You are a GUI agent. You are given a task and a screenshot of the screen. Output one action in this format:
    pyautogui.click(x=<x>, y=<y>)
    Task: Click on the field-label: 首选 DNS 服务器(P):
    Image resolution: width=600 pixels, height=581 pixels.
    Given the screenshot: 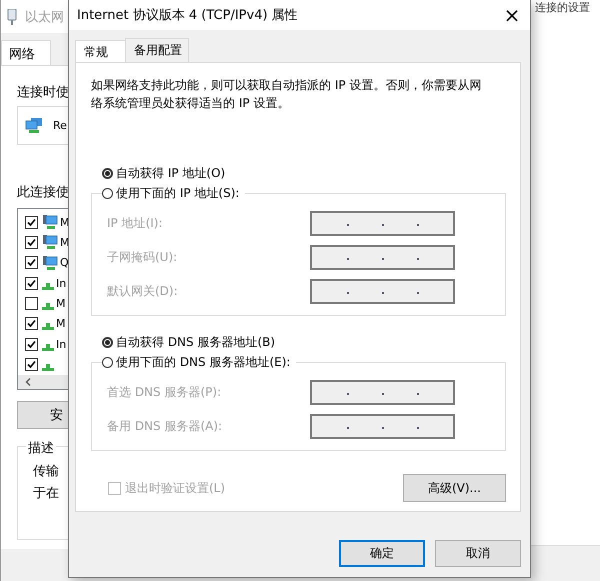 What is the action you would take?
    pyautogui.click(x=164, y=392)
    